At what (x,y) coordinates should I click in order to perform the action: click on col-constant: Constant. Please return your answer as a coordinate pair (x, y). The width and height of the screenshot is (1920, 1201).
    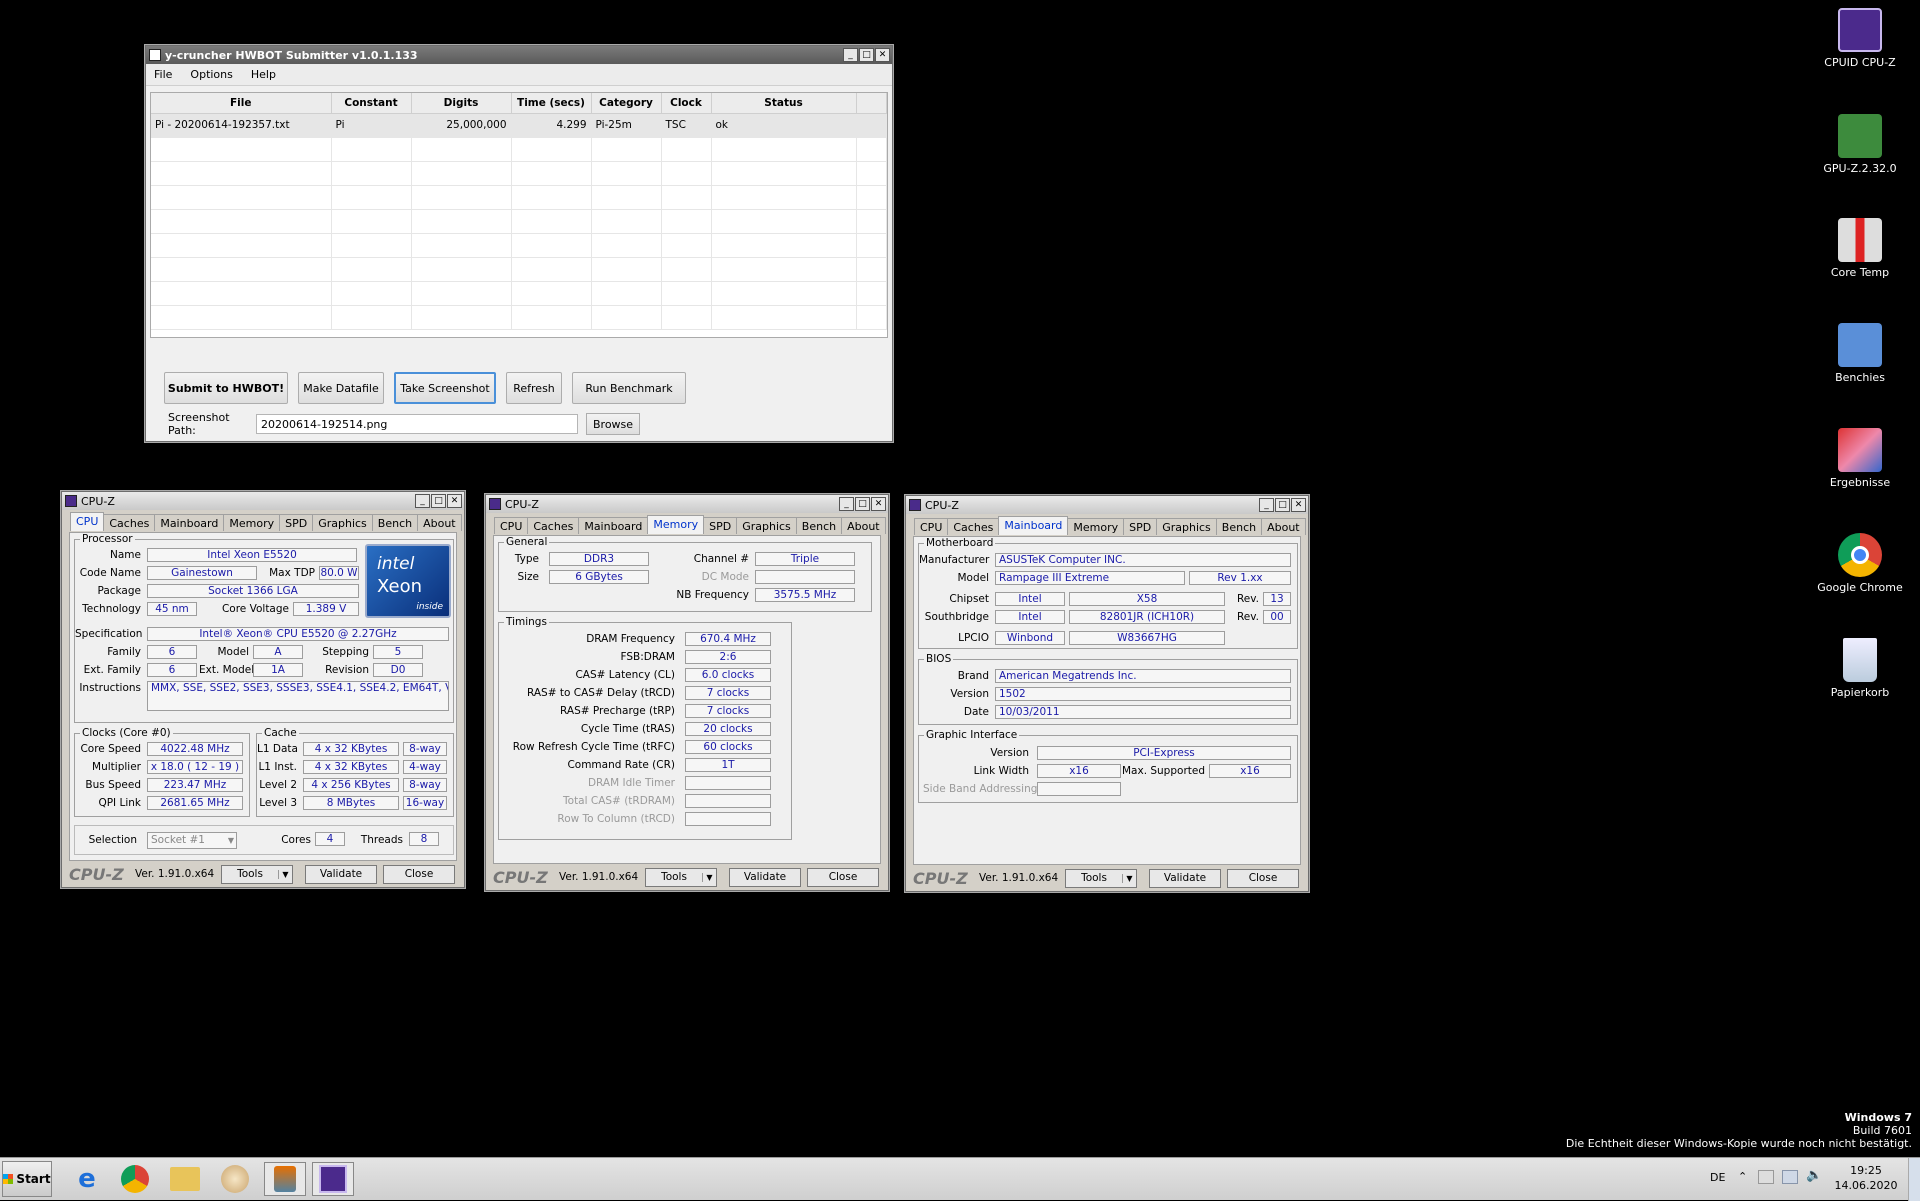
    Looking at the image, I should click on (371, 103).